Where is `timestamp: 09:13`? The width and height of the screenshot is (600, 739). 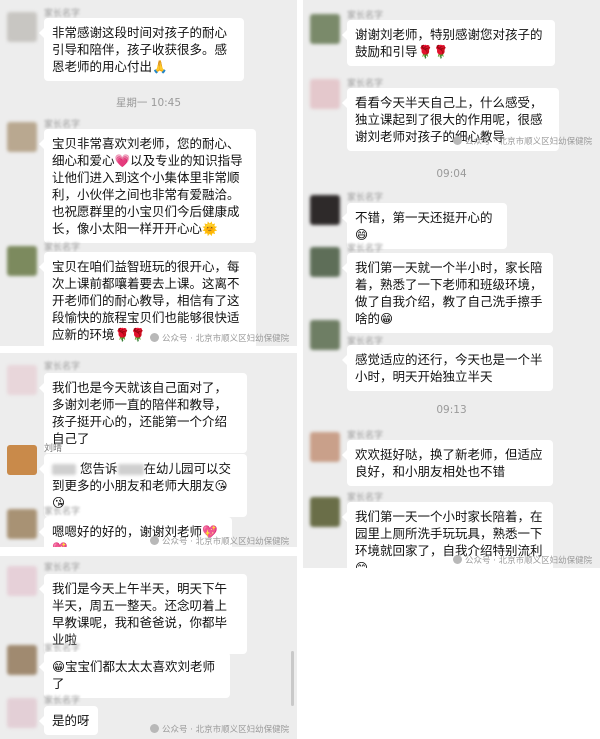 timestamp: 09:13 is located at coordinates (451, 410).